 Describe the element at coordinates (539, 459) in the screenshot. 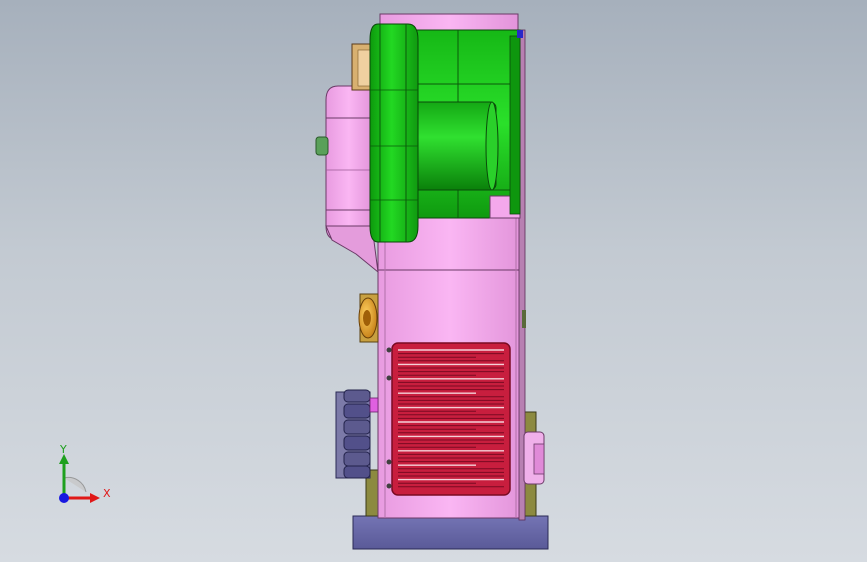

I see `bearing-collar` at that location.